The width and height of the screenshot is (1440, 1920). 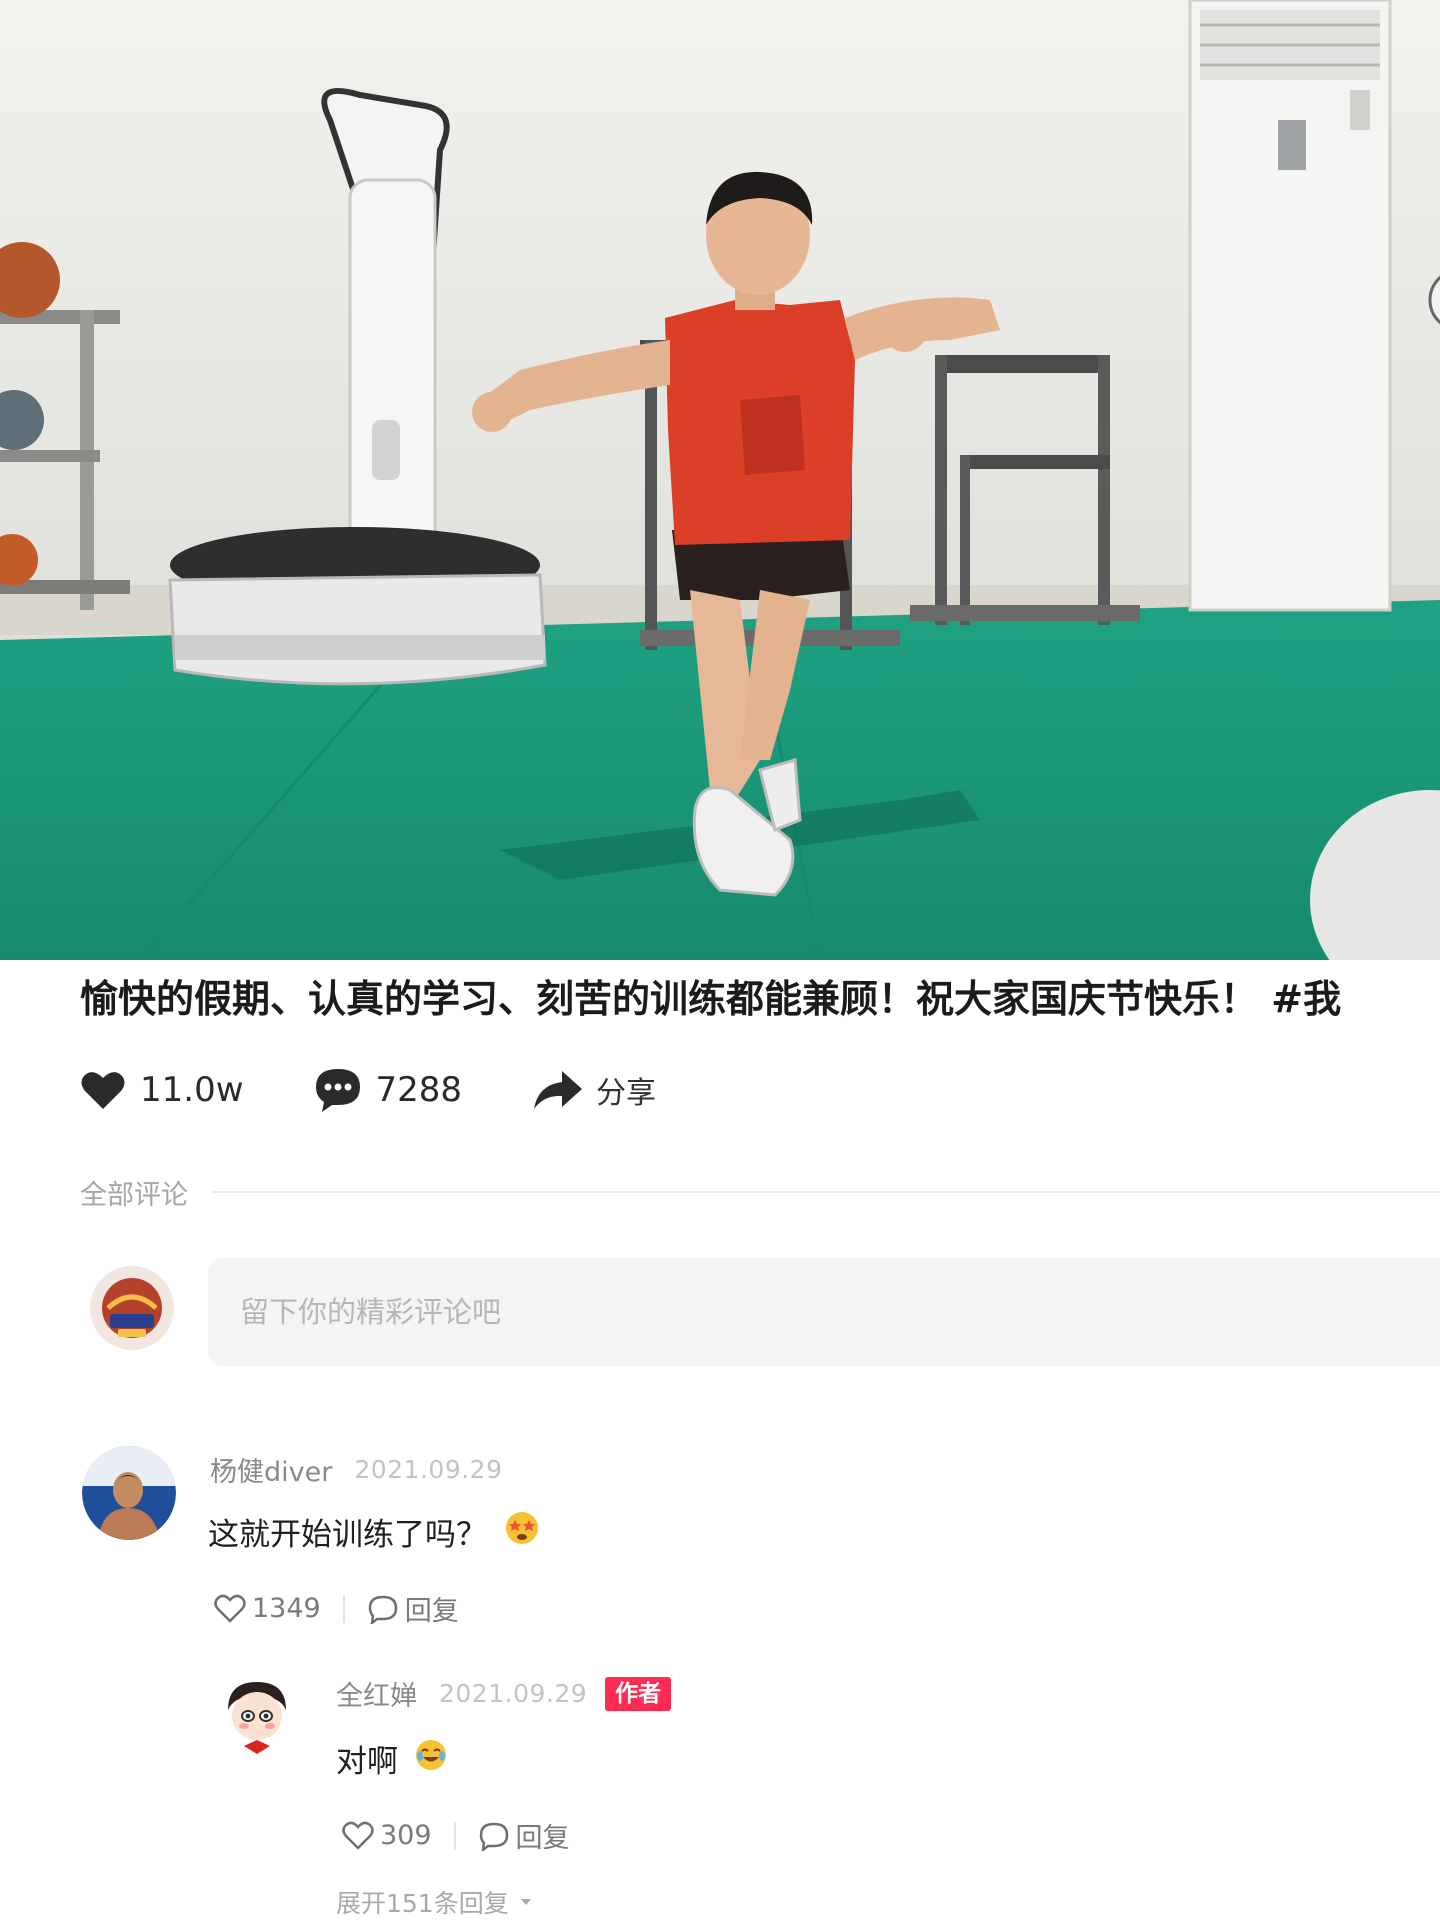 What do you see at coordinates (542, 1838) in the screenshot?
I see `reply-reply-label: 回复` at bounding box center [542, 1838].